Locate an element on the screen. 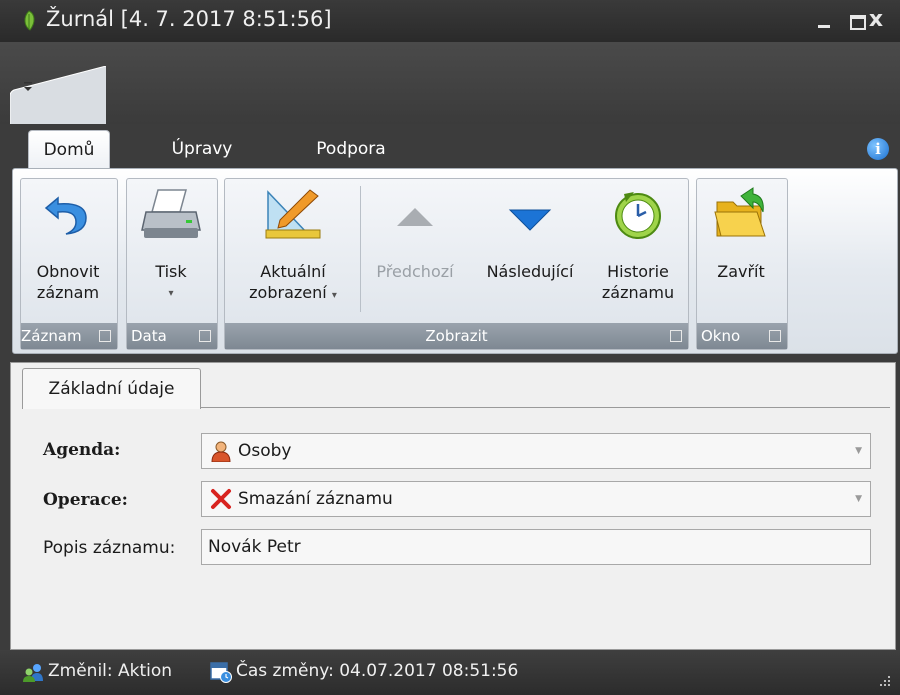  print-button: Tisk ▾ is located at coordinates (171, 252).